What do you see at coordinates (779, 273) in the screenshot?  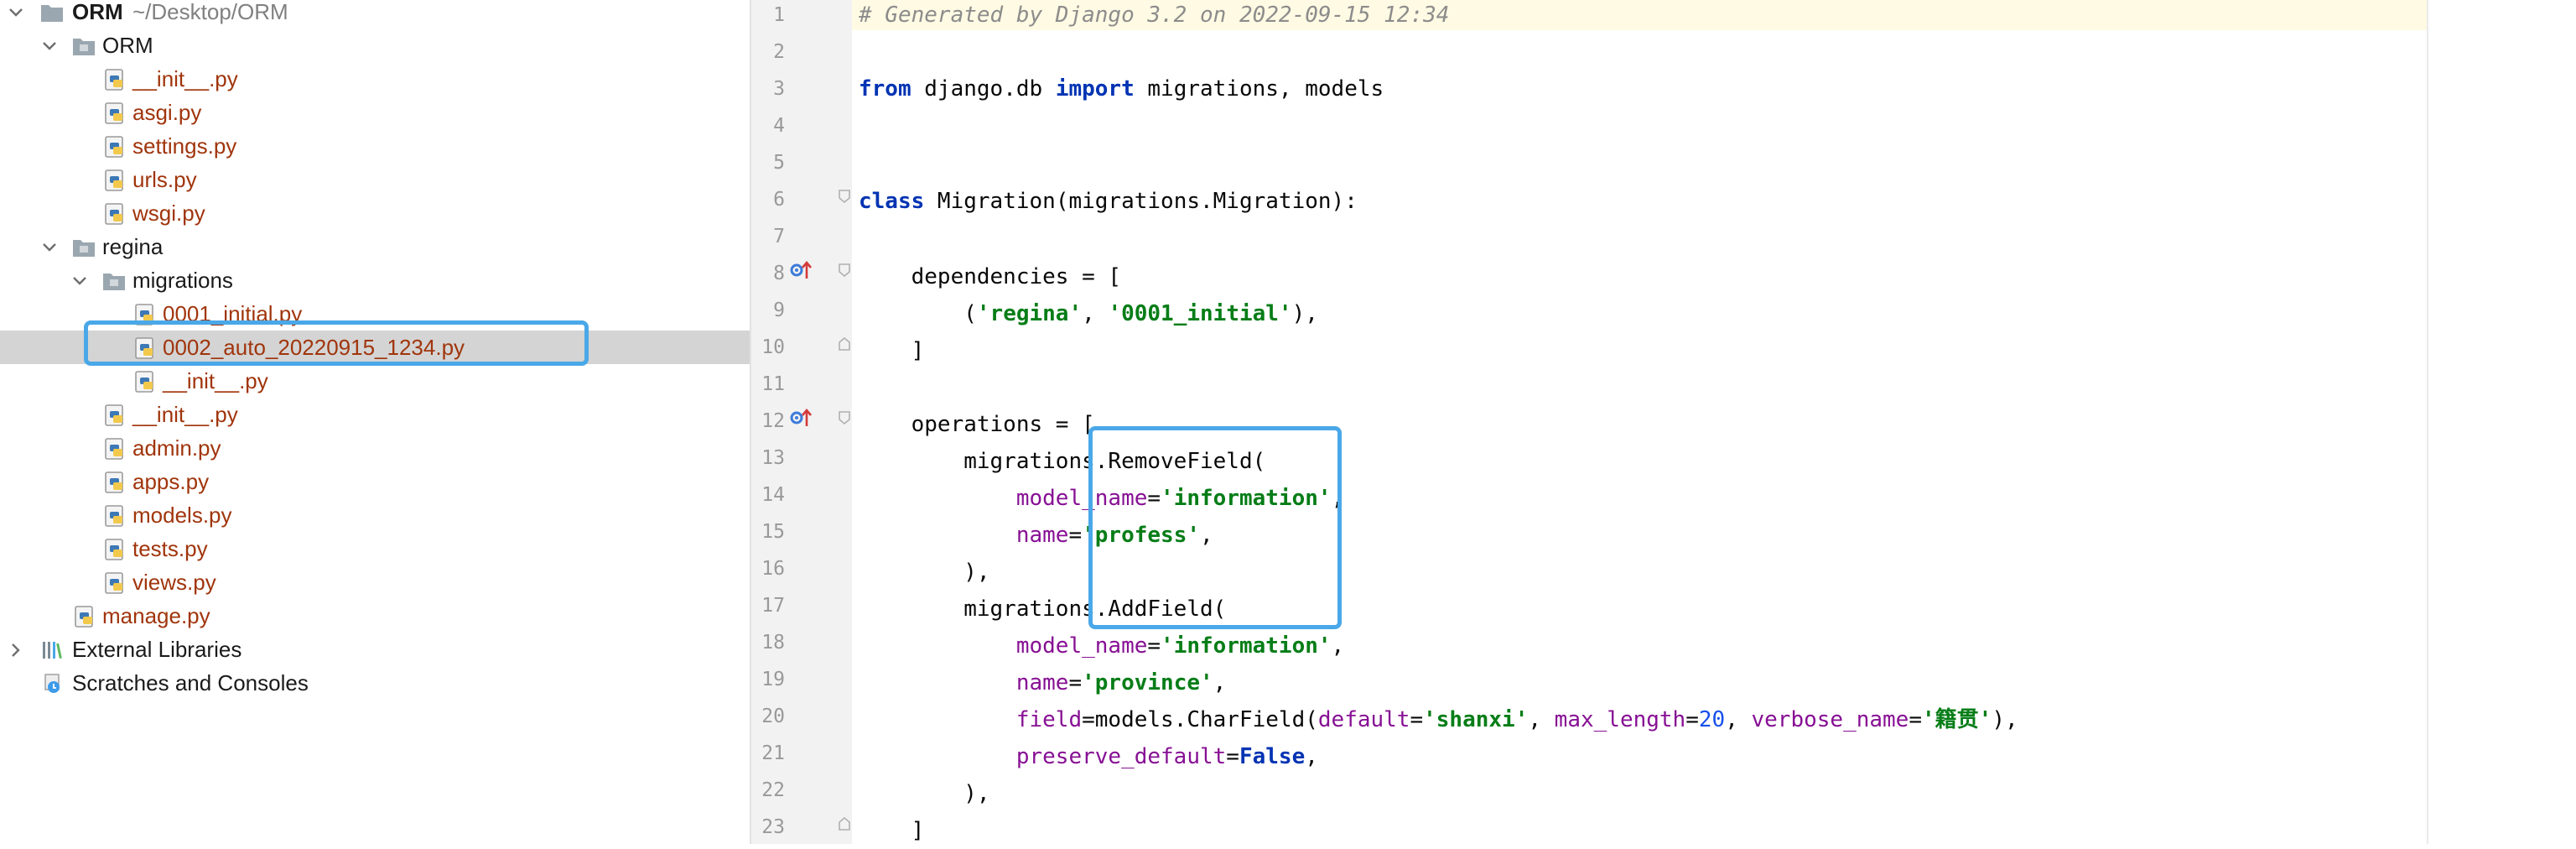 I see `line-number: 8` at bounding box center [779, 273].